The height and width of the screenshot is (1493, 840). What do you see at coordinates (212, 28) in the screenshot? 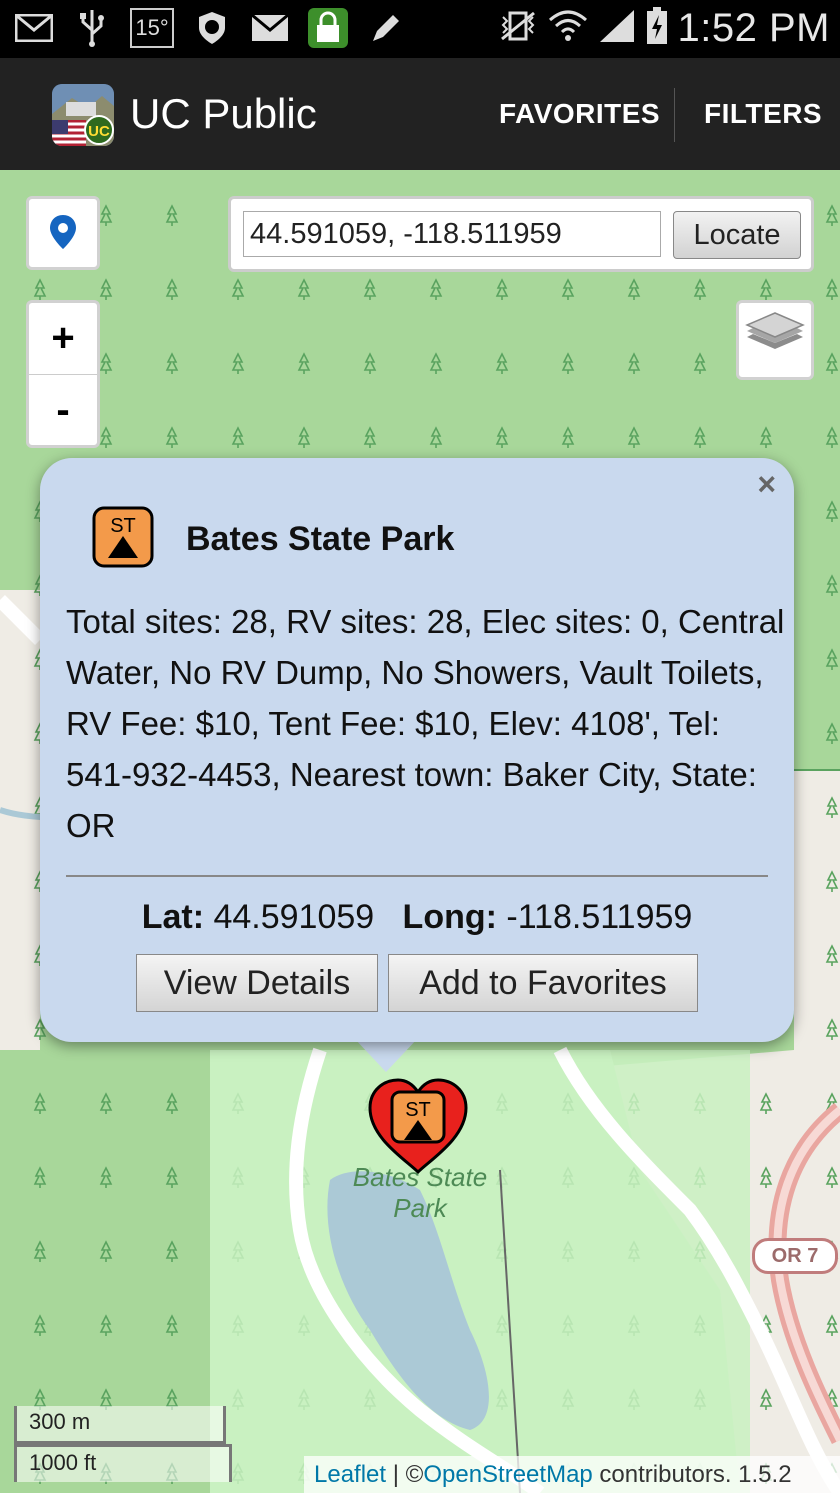
I see `shield-icon` at bounding box center [212, 28].